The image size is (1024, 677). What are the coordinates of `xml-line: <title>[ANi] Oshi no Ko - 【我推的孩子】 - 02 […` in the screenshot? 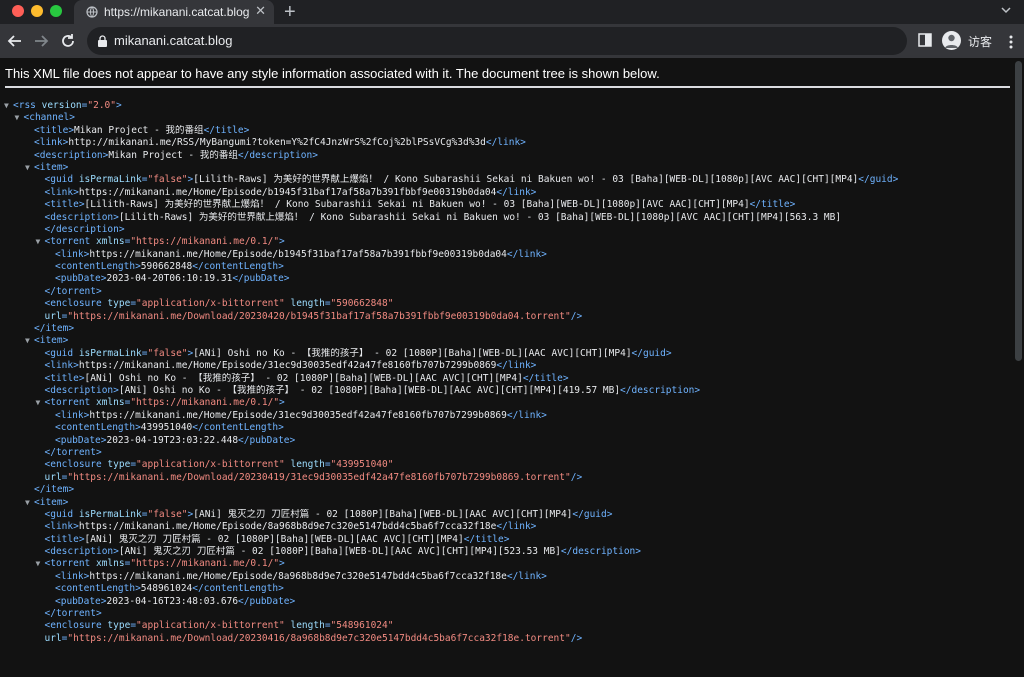 It's located at (509, 379).